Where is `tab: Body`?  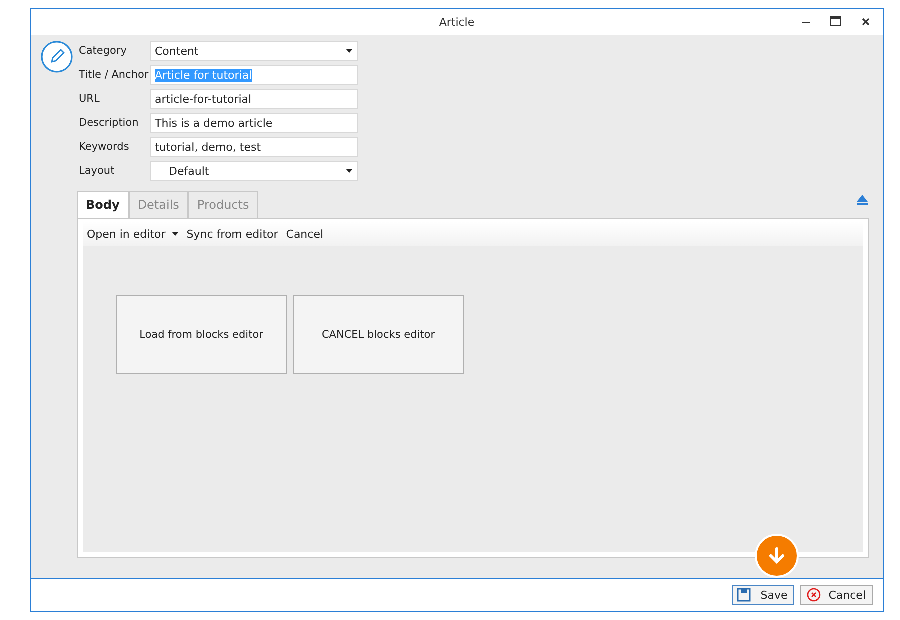 tab: Body is located at coordinates (103, 204).